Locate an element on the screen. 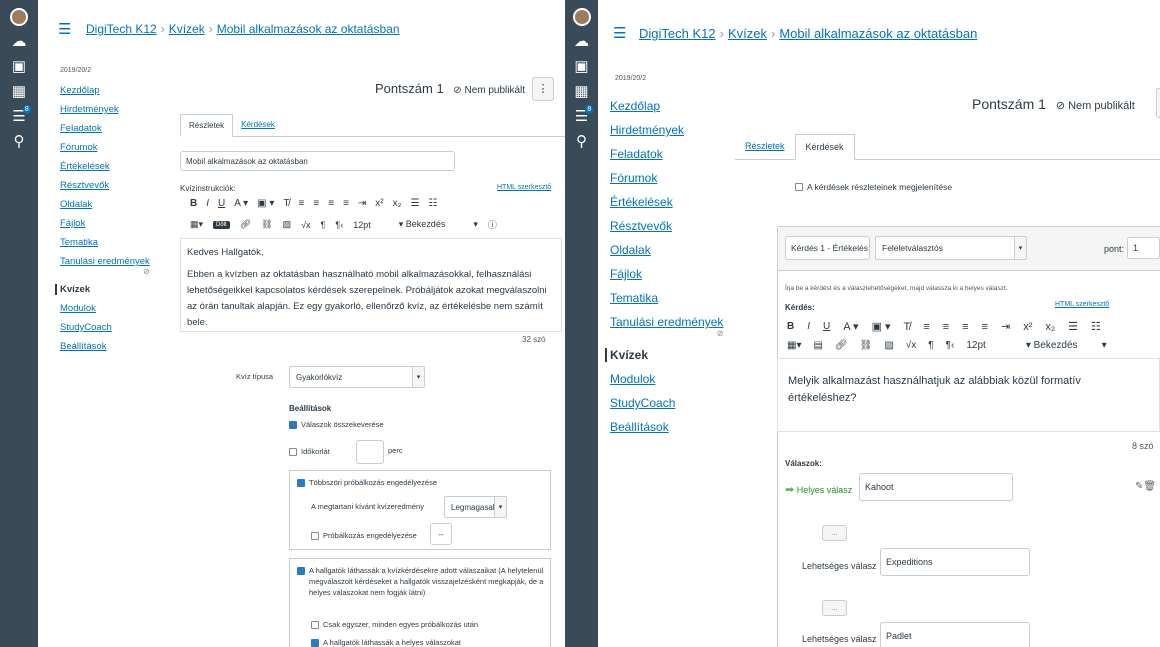 The width and height of the screenshot is (1160, 647). align-center-icon: ≡ is located at coordinates (316, 203).